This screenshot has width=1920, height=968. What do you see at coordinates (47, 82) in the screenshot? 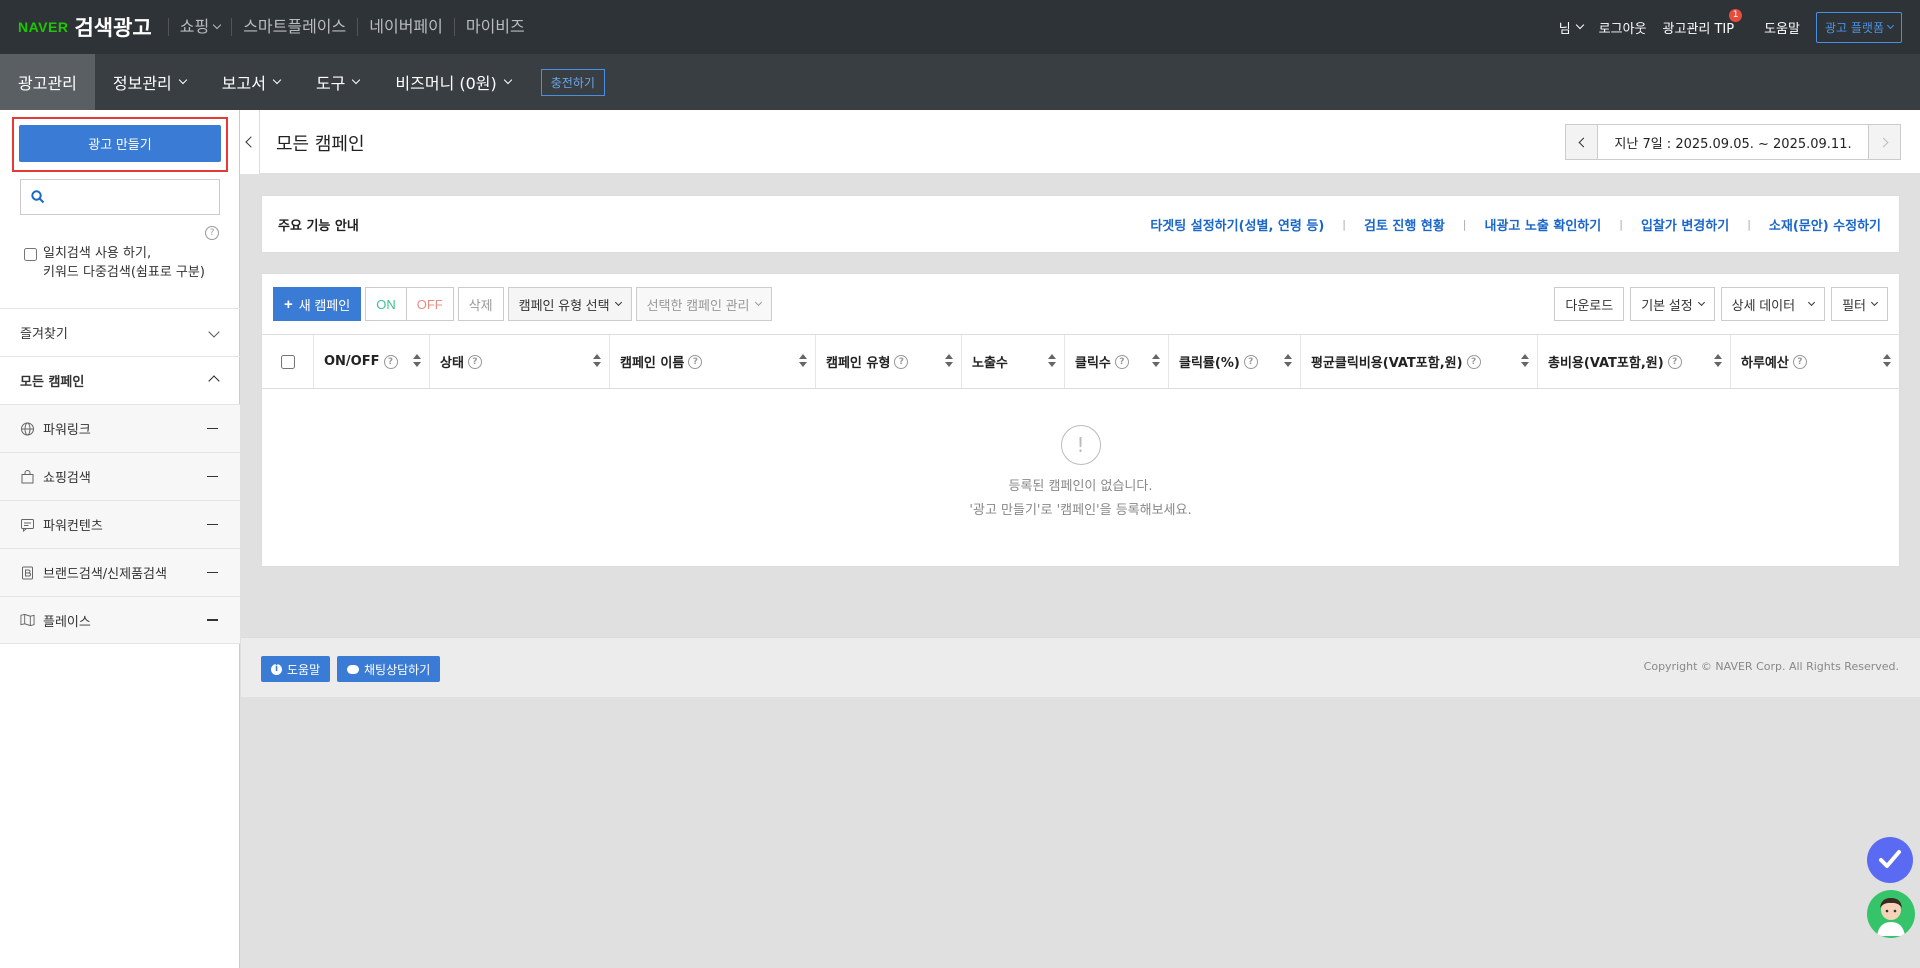
I see `menu-ad-management: 광고관리` at bounding box center [47, 82].